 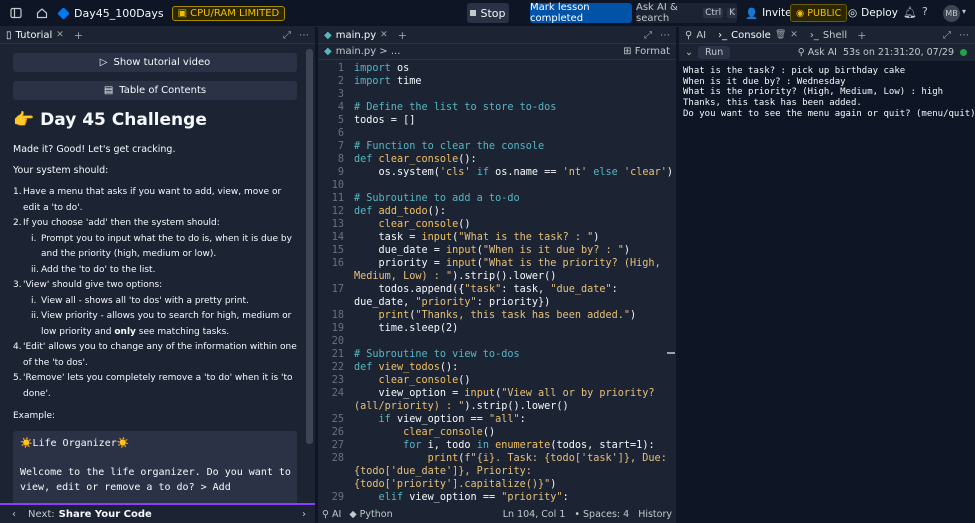 I want to click on language-status: ◆ Python, so click(x=370, y=514).